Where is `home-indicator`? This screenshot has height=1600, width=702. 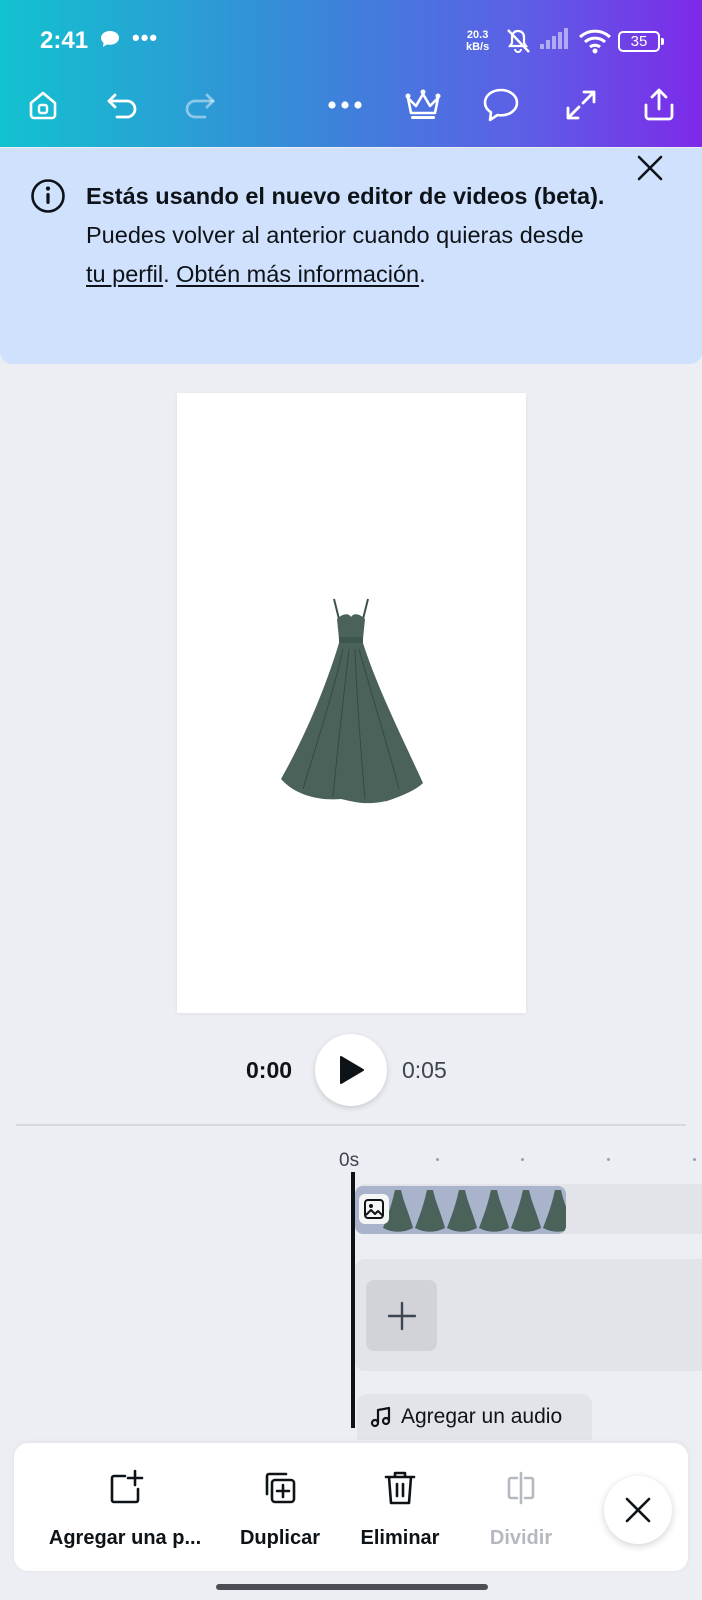 home-indicator is located at coordinates (352, 1587).